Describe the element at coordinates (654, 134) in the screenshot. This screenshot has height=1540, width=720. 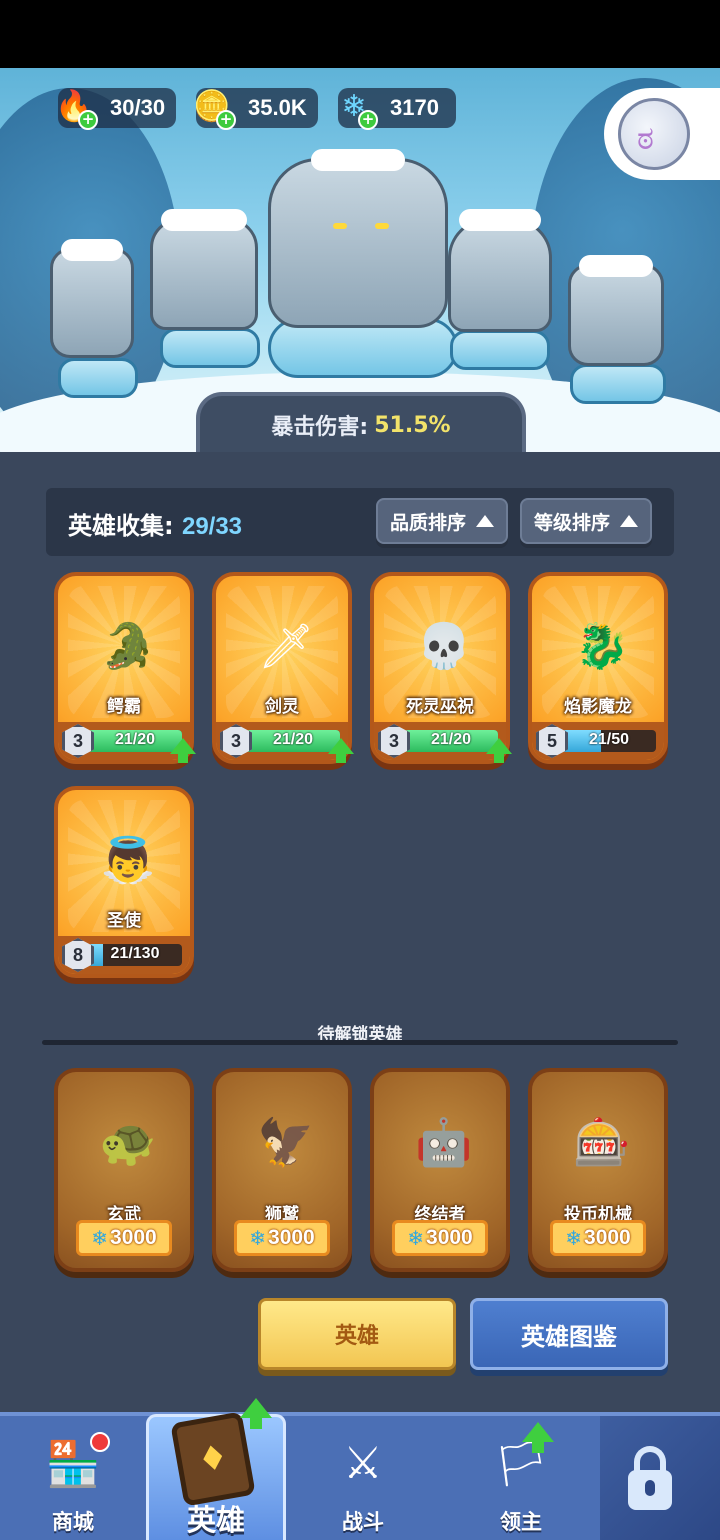
I see `mascot-icon: ಠ` at that location.